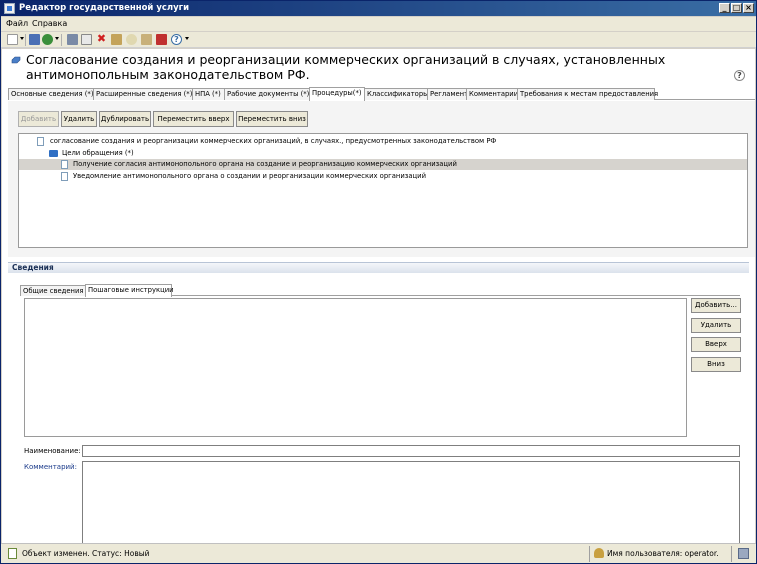  I want to click on refresh-icon, so click(47, 39).